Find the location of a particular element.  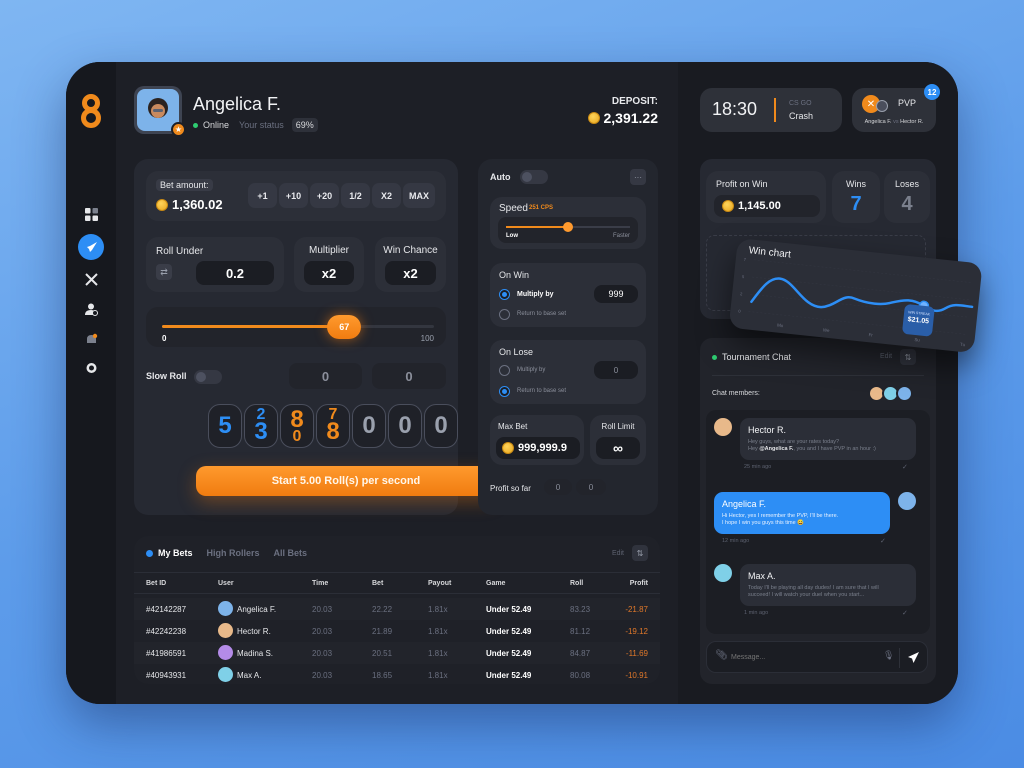

on-win-return-radio is located at coordinates (504, 314).